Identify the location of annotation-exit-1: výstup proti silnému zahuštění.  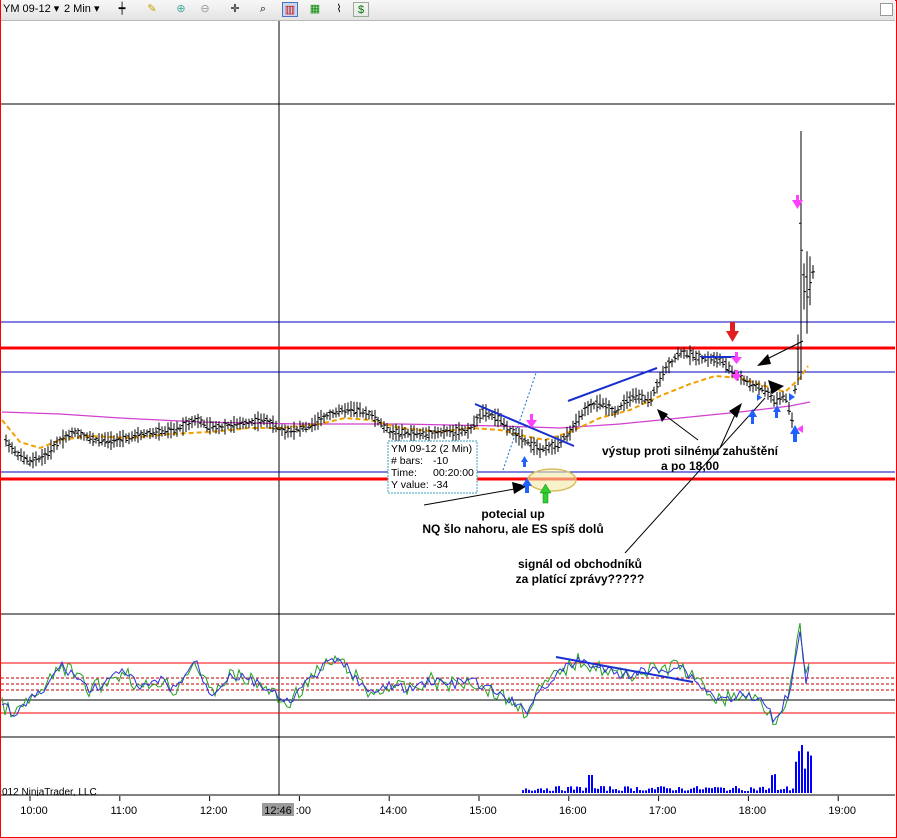
(690, 451).